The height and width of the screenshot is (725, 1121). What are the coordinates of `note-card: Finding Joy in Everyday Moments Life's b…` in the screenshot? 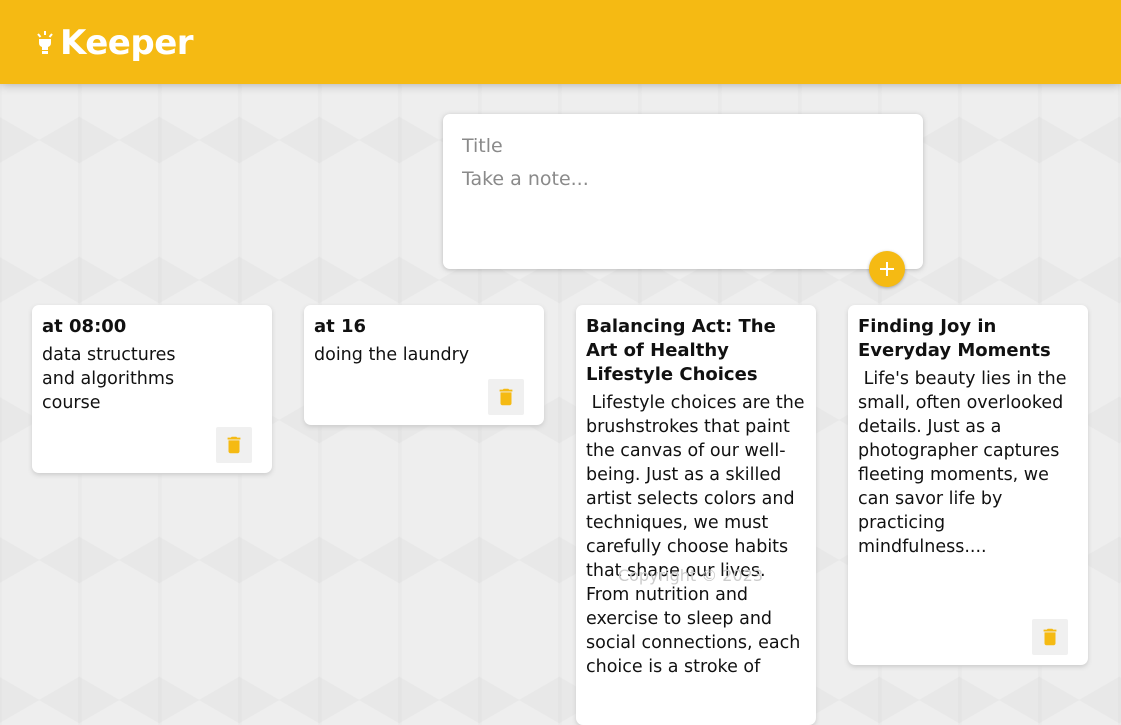 It's located at (968, 485).